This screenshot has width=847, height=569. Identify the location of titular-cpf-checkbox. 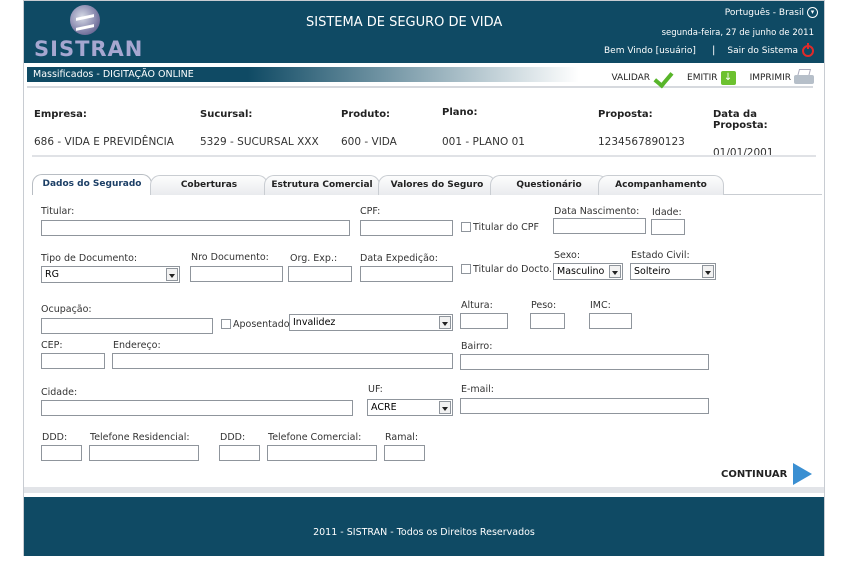
(466, 227).